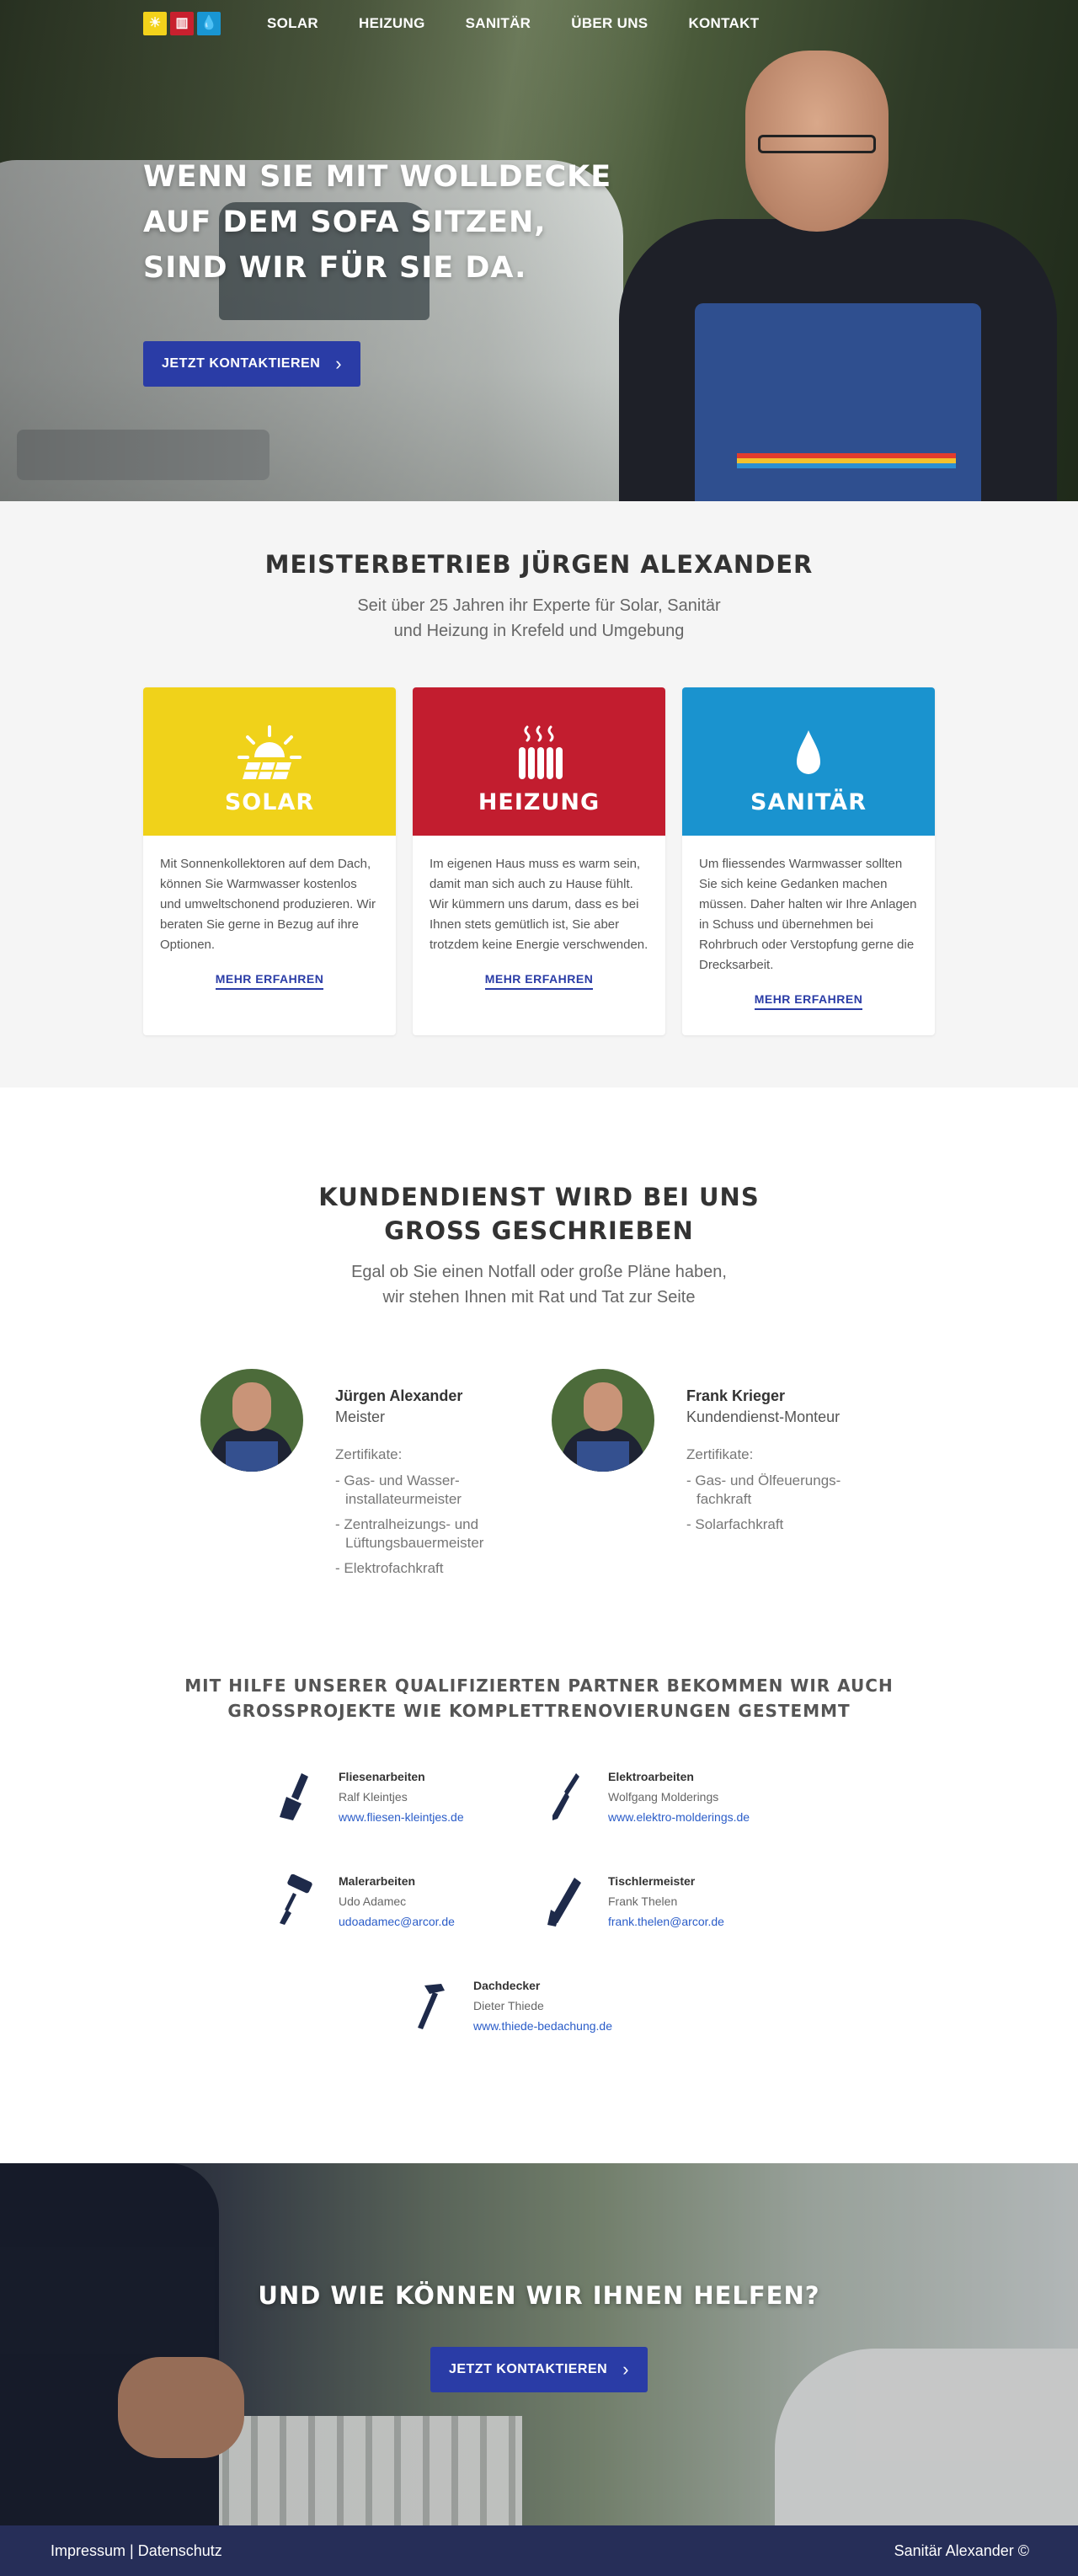 The width and height of the screenshot is (1078, 2576). What do you see at coordinates (241, 363) in the screenshot?
I see `hero-contact-button-label: JETZT KONTAKTIEREN` at bounding box center [241, 363].